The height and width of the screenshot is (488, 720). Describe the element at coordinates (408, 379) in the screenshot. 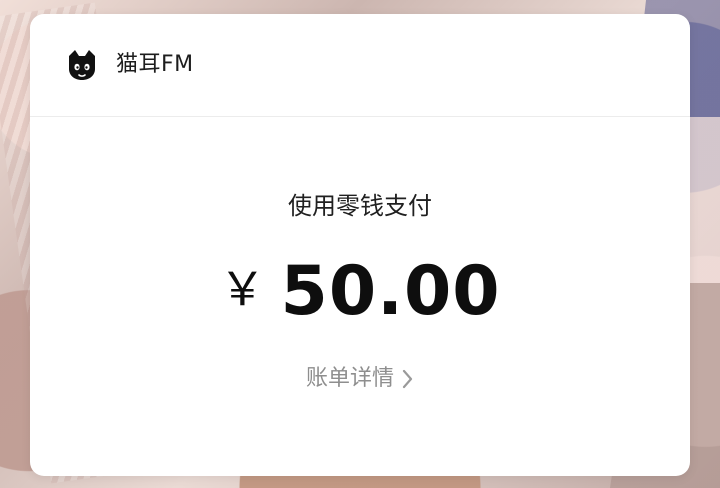

I see `chevron-right-icon` at that location.